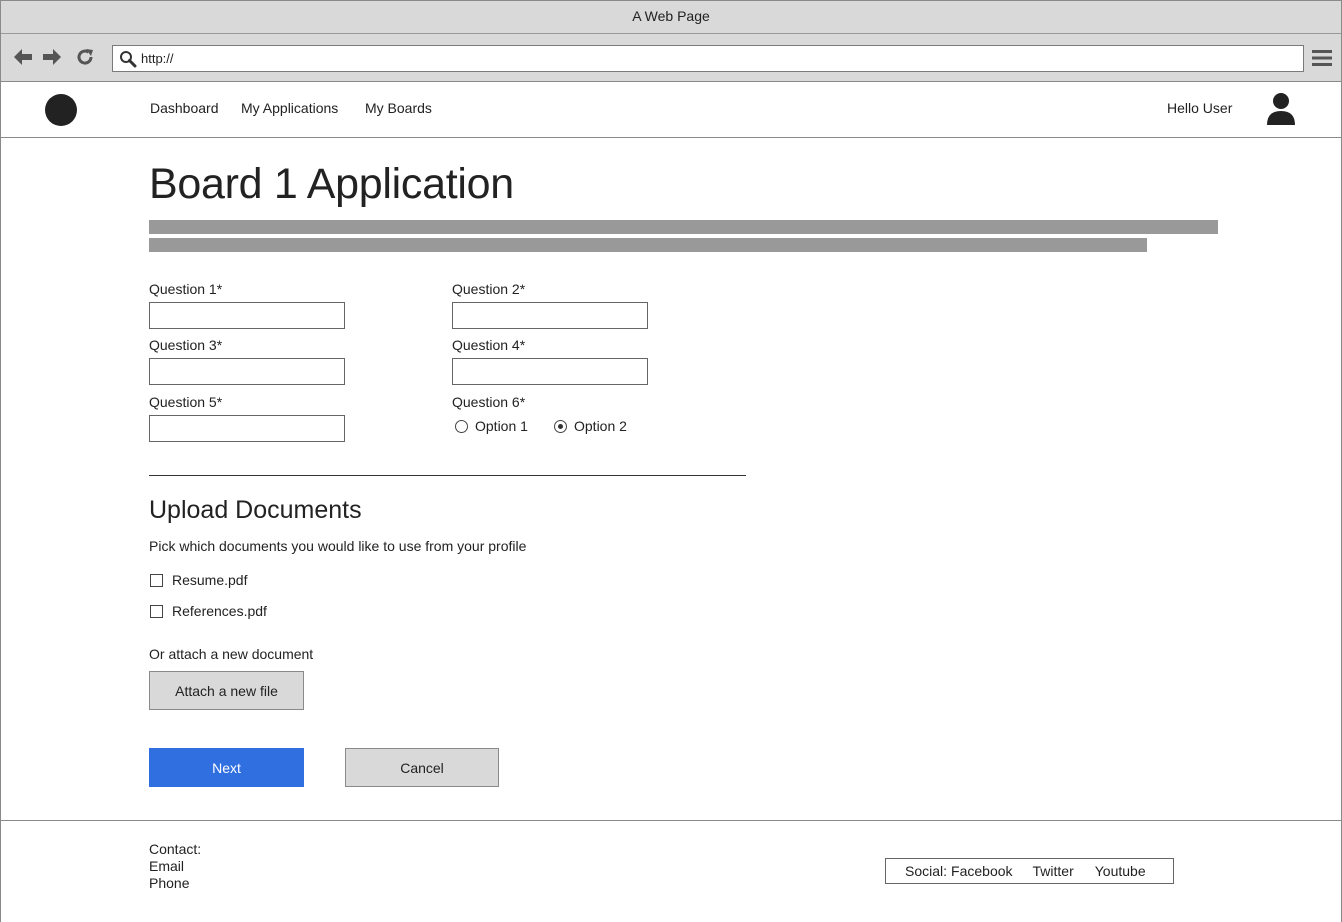 Image resolution: width=1342 pixels, height=922 pixels. I want to click on hamburger-menu-icon, so click(1322, 58).